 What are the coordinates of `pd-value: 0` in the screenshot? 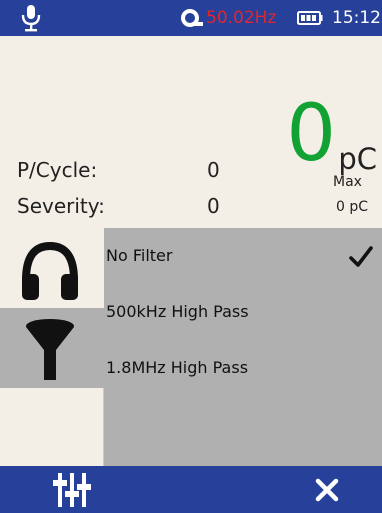 It's located at (311, 134).